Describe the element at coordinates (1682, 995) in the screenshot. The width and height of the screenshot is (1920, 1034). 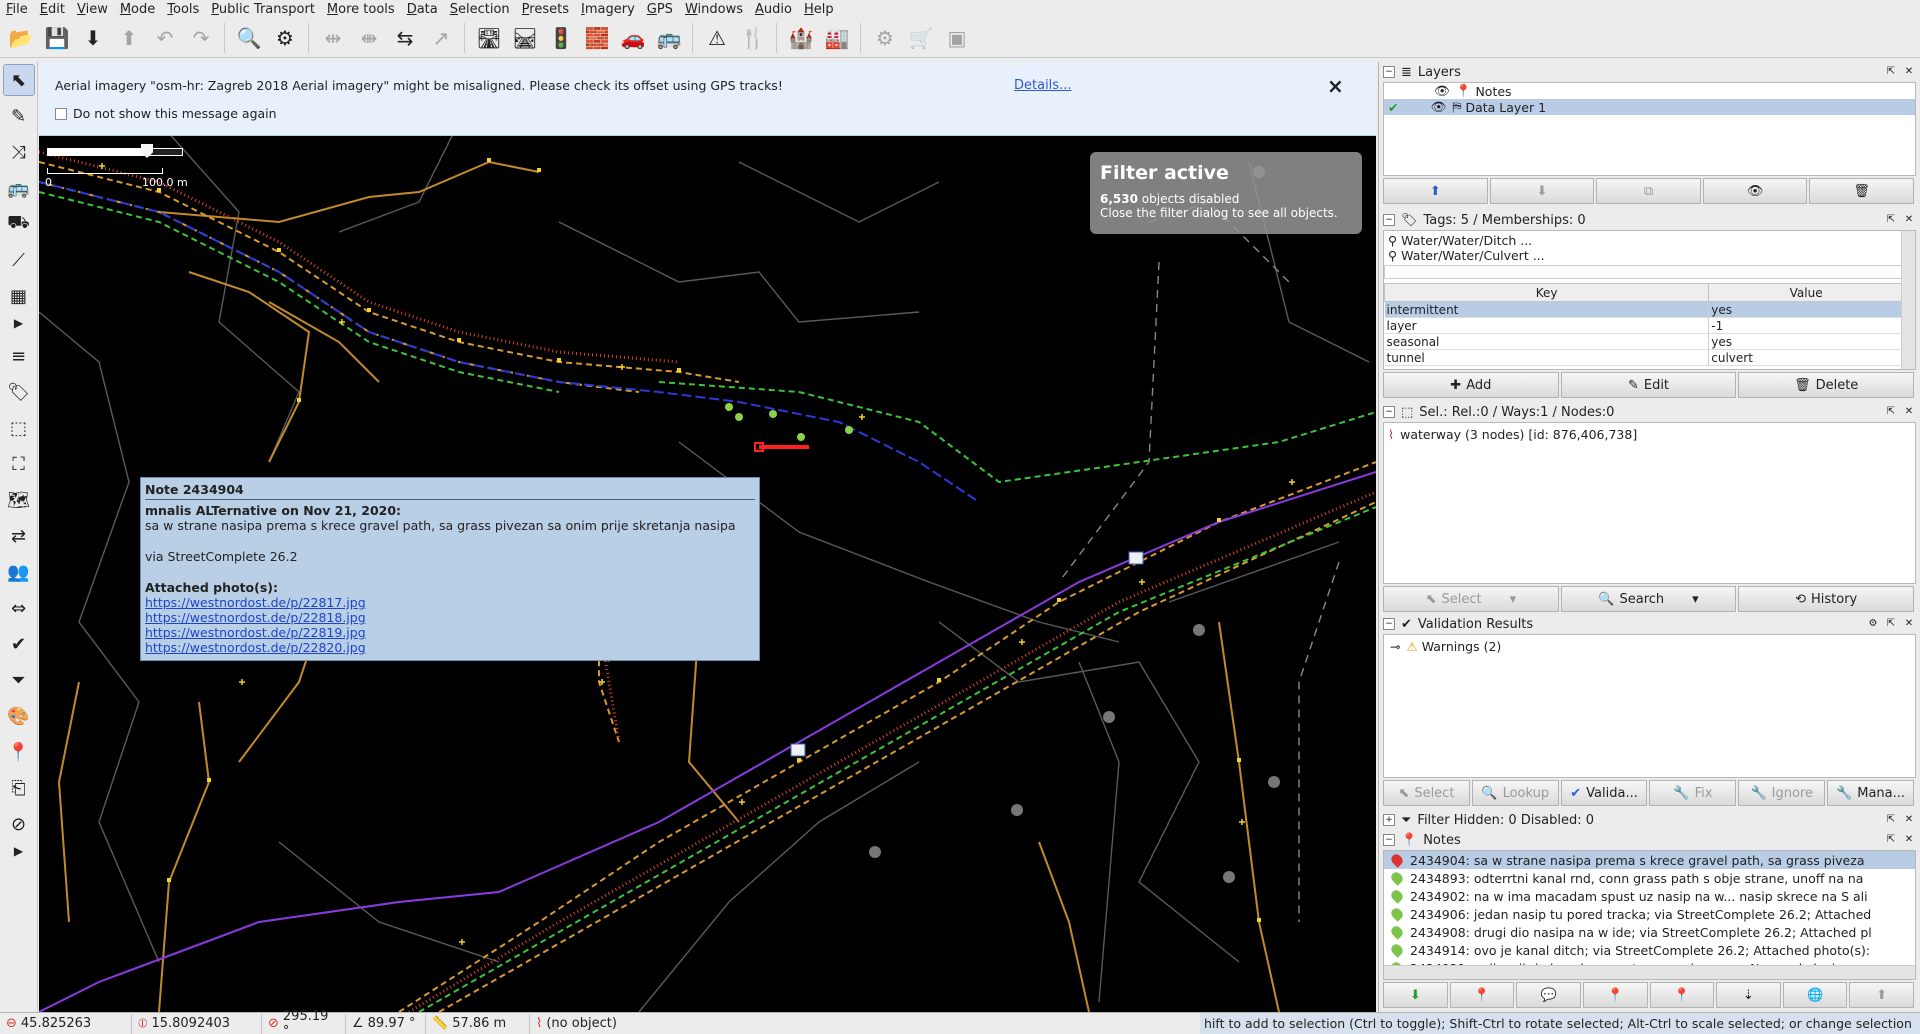
I see `reopen-note-button: 📍` at that location.